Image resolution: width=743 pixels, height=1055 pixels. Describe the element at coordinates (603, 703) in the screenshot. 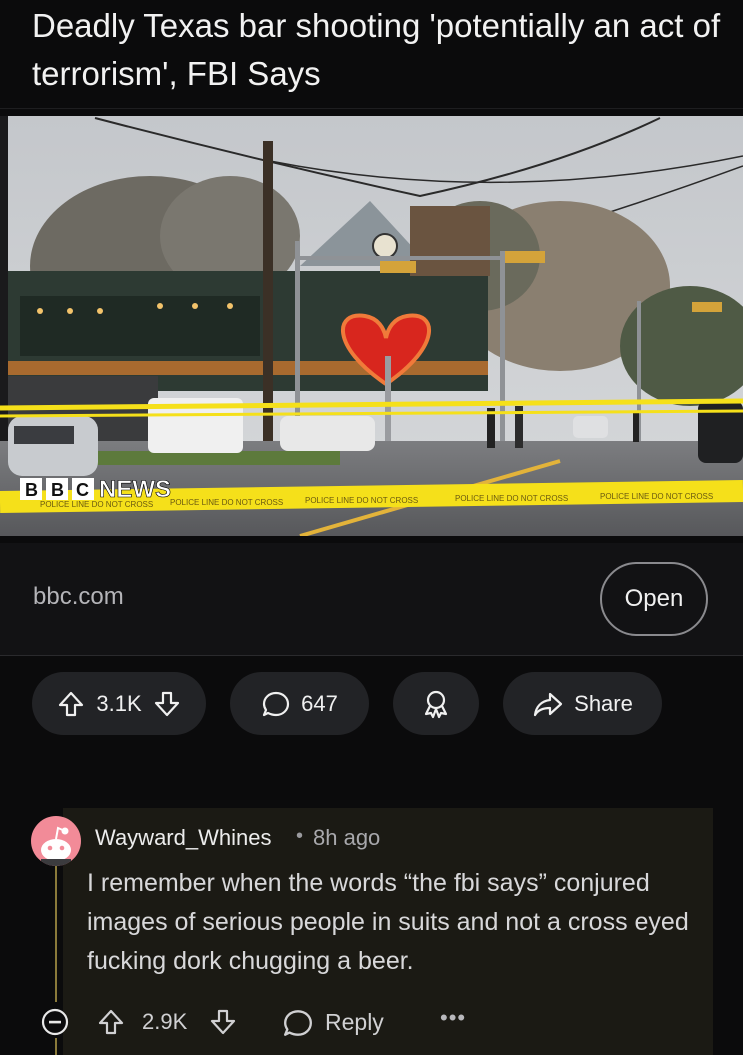

I see `share-label: Share` at that location.